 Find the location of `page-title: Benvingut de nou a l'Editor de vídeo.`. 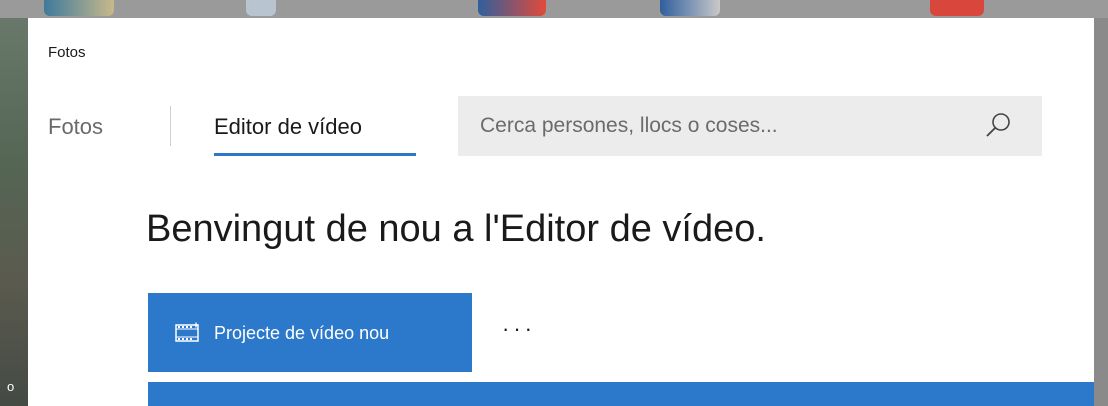

page-title: Benvingut de nou a l'Editor de vídeo. is located at coordinates (456, 229).